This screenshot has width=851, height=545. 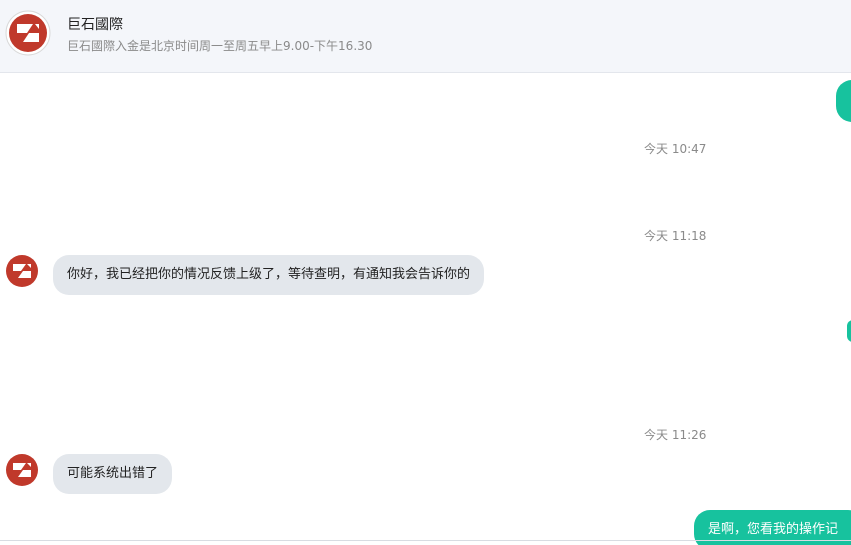 What do you see at coordinates (425, 36) in the screenshot?
I see `chat-header: 巨石國際 巨石國際入金是北京时间周一至周五早上9.00-下午16.30` at bounding box center [425, 36].